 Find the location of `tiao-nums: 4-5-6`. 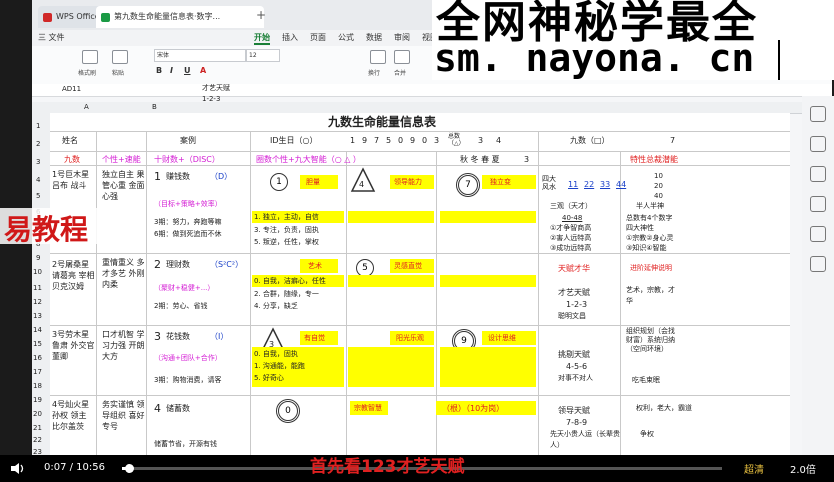

tiao-nums: 4-5-6 is located at coordinates (577, 366).